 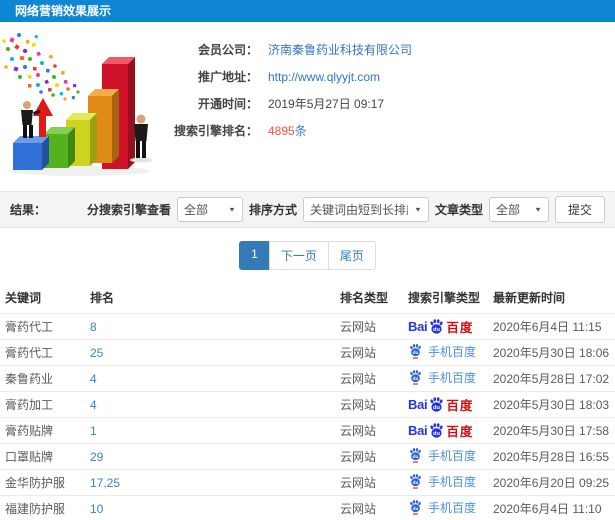 What do you see at coordinates (444, 298) in the screenshot?
I see `header-engine-type: 搜索引擎类型` at bounding box center [444, 298].